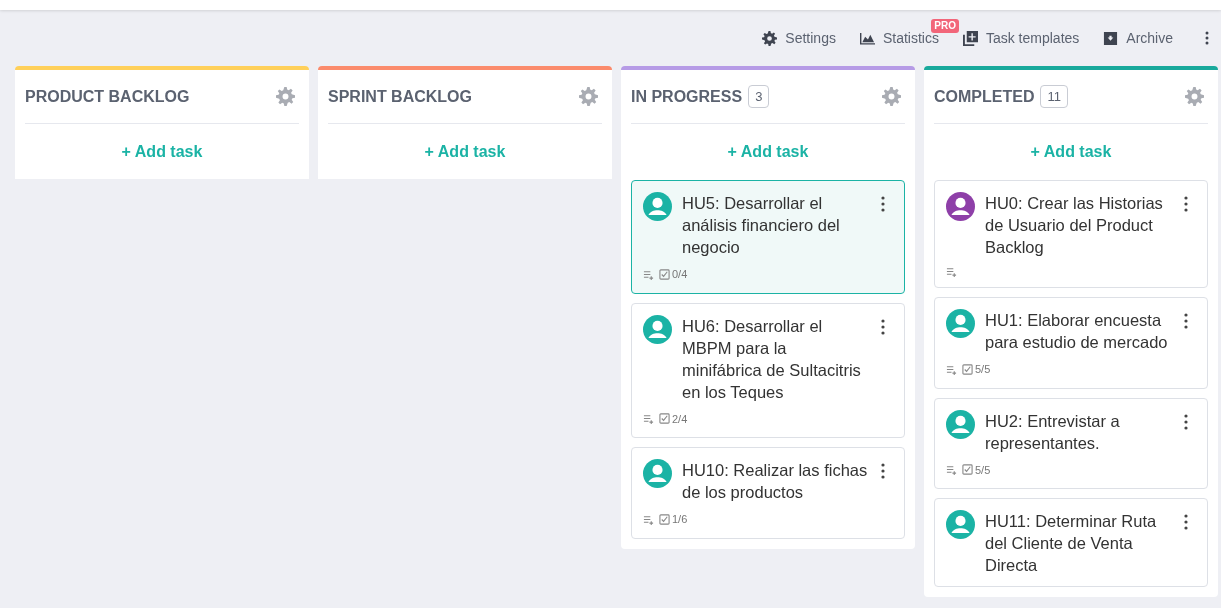  What do you see at coordinates (759, 96) in the screenshot?
I see `task-count: 3` at bounding box center [759, 96].